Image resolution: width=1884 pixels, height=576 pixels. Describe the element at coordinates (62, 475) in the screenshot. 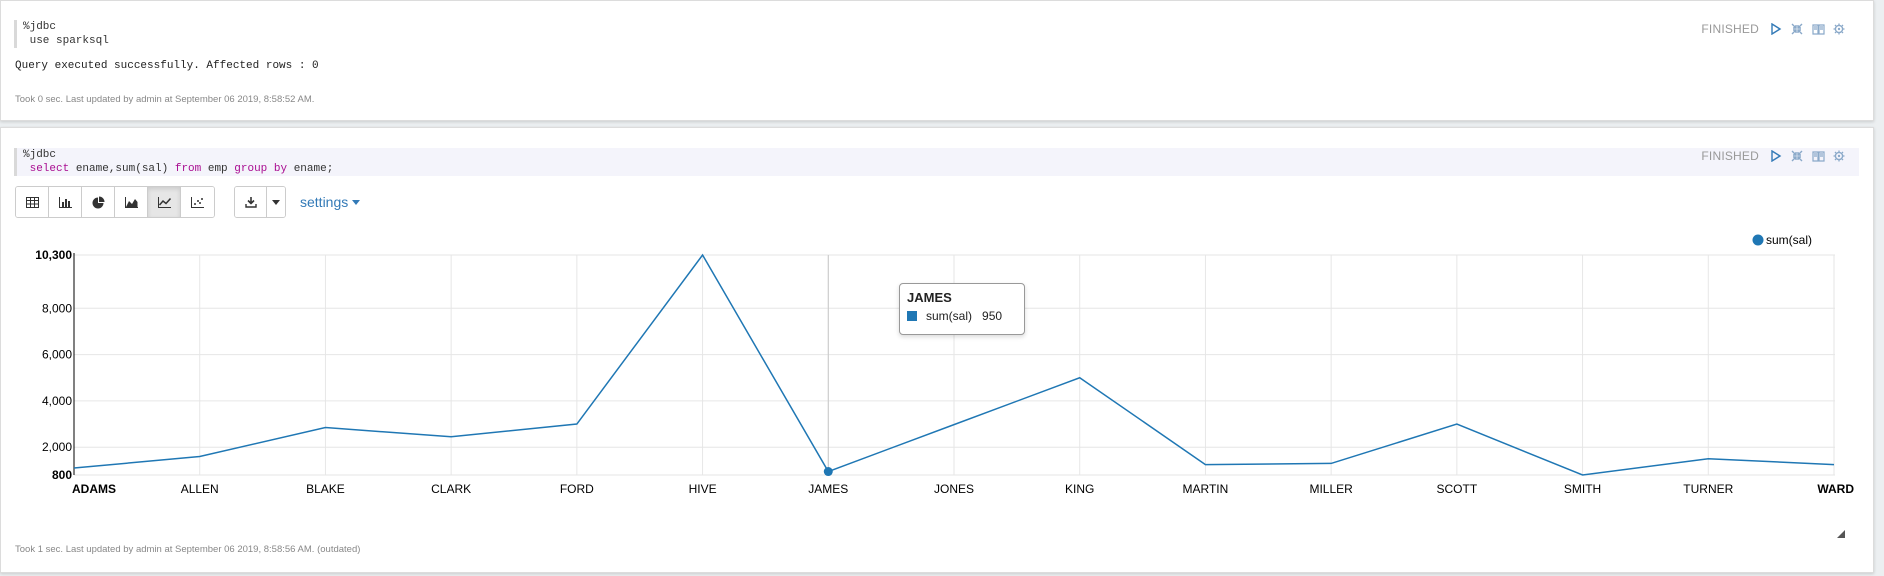

I see `y-tick-label: 800` at that location.